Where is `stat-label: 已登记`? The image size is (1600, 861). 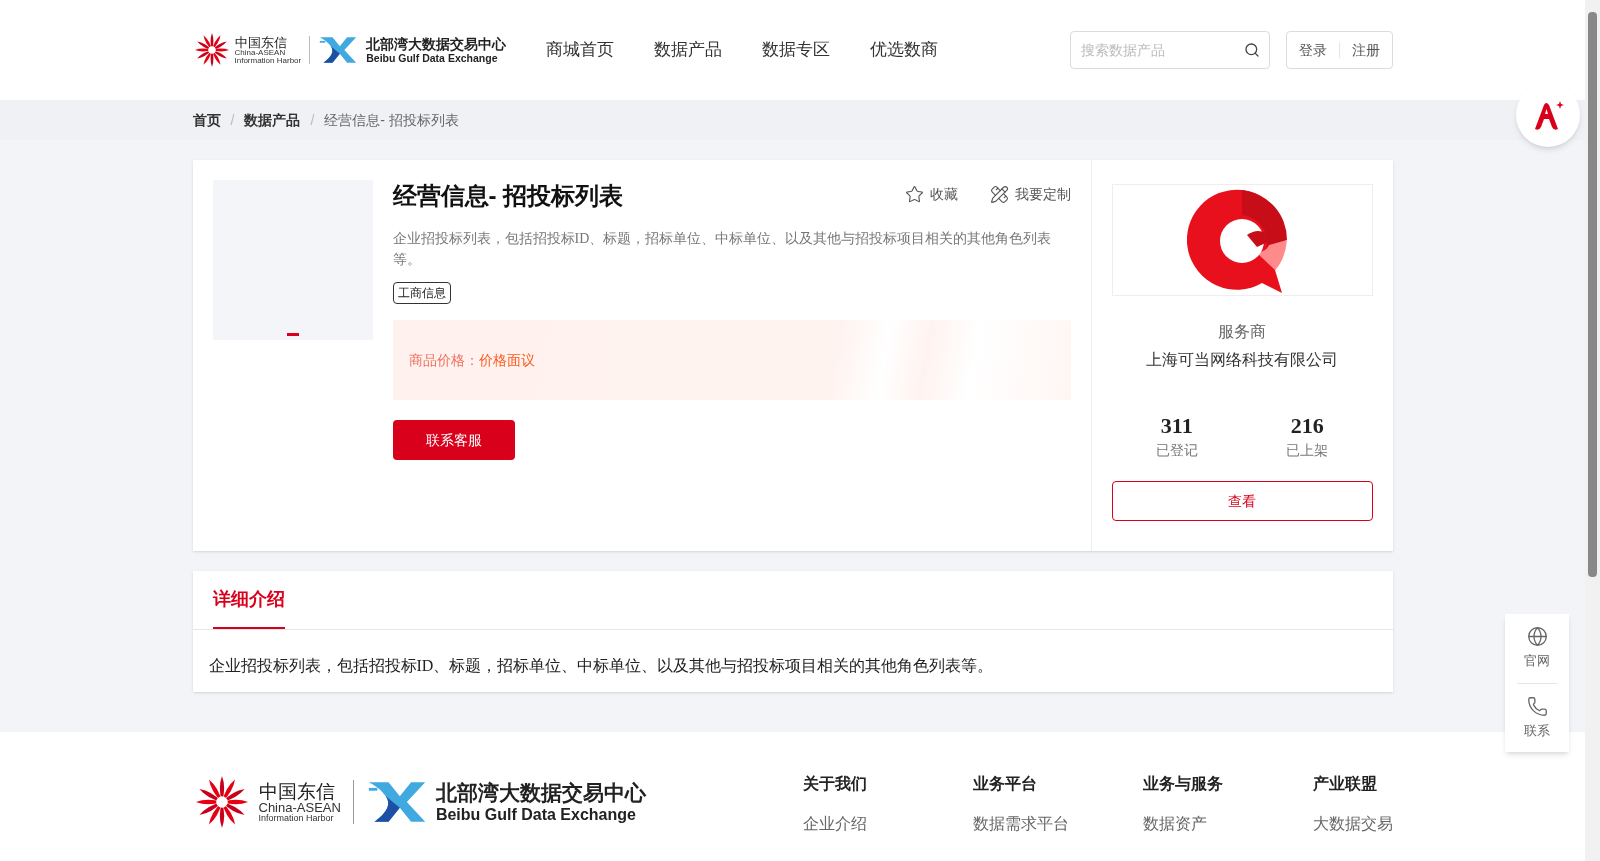 stat-label: 已登记 is located at coordinates (1176, 450).